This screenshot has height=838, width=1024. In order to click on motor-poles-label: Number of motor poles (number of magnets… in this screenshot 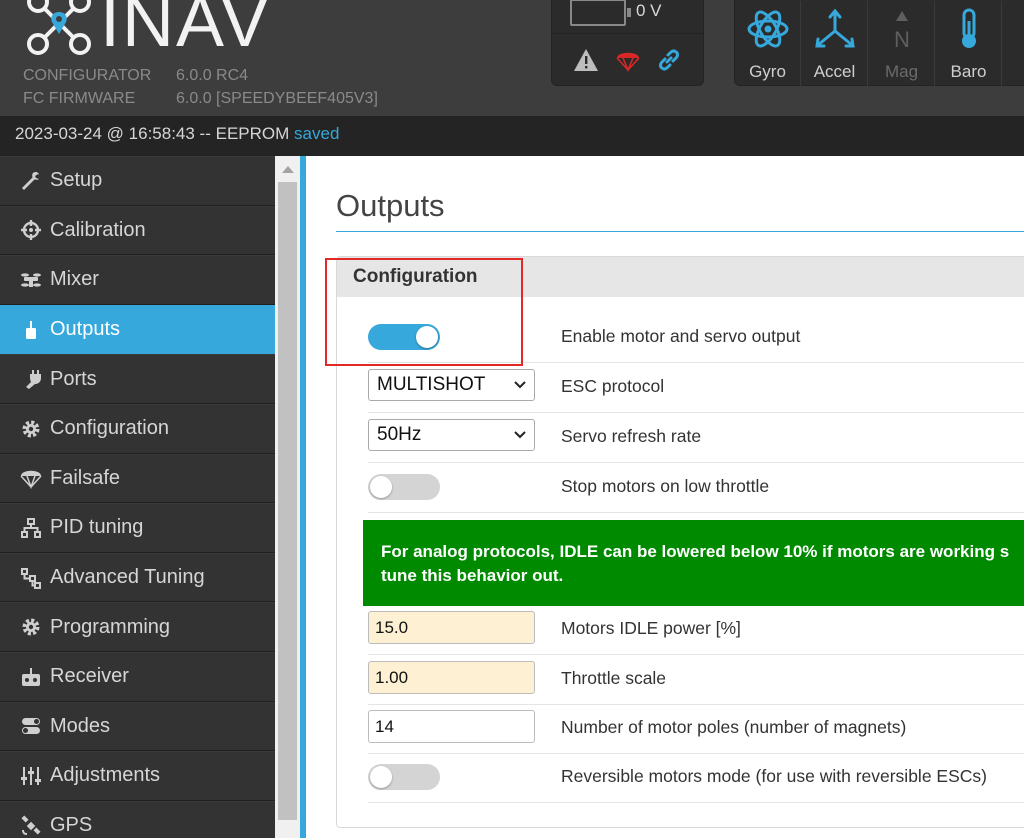, I will do `click(734, 727)`.